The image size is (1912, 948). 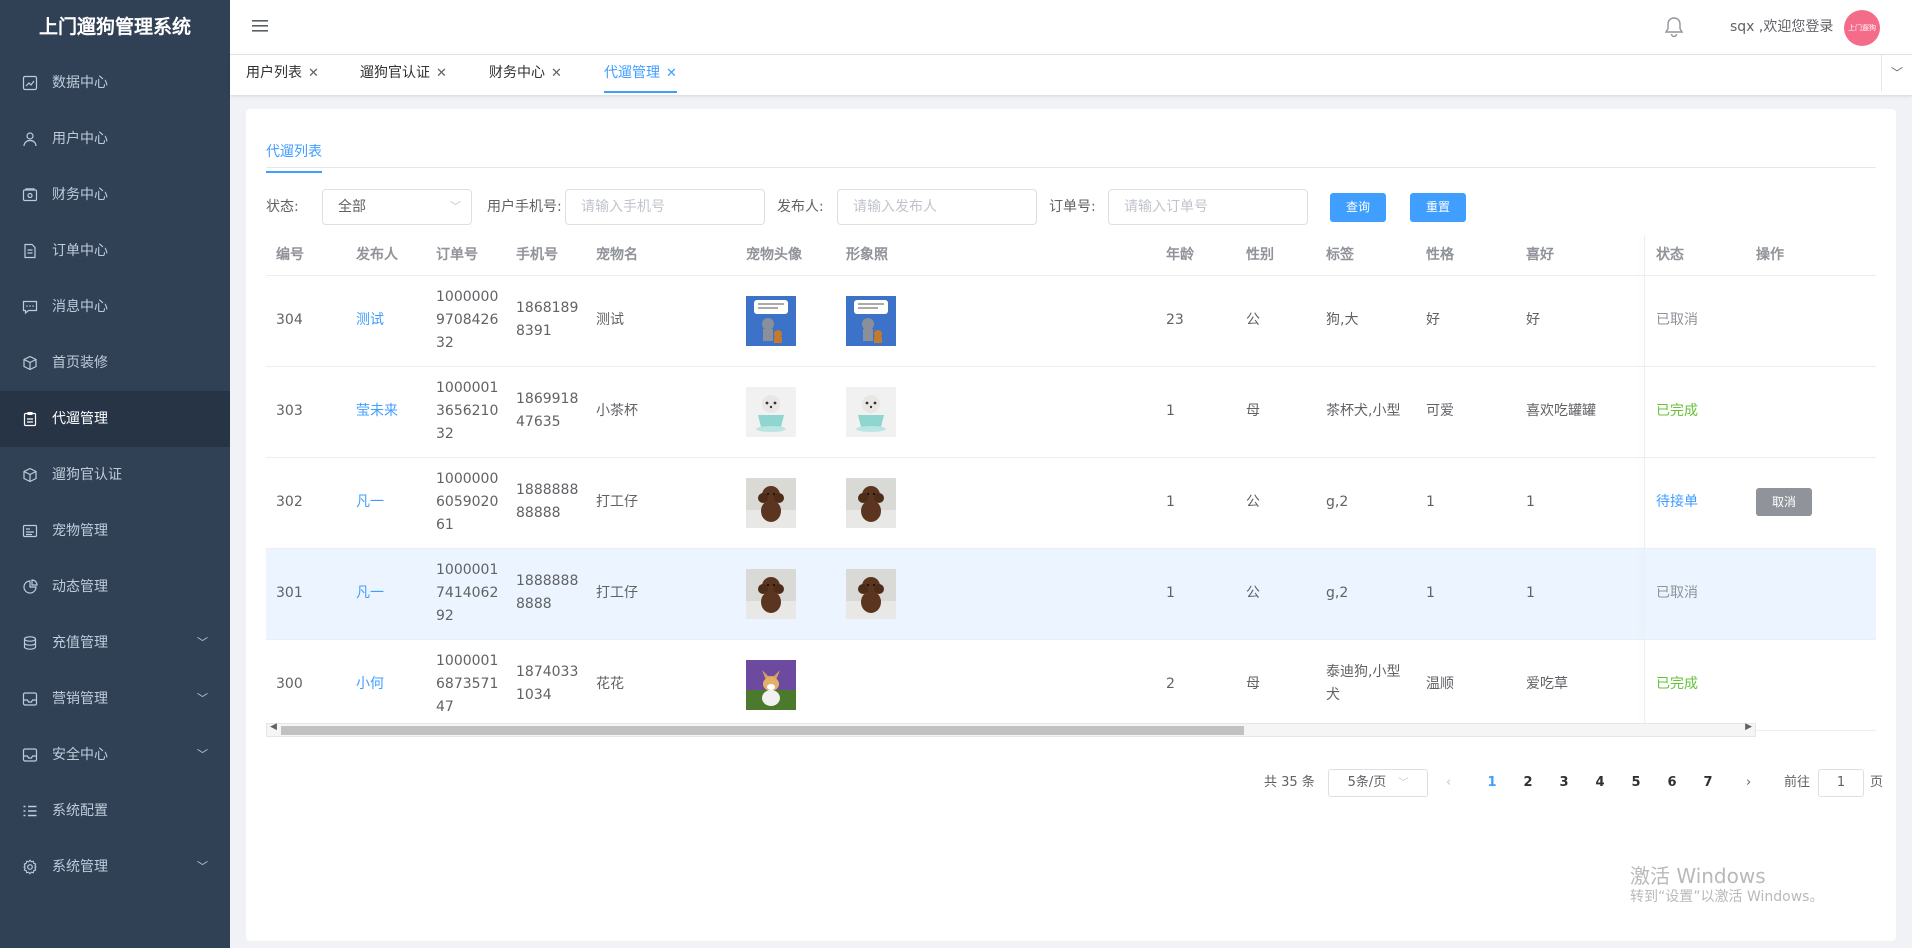 What do you see at coordinates (115, 587) in the screenshot?
I see `sidebar-item: 动态管理` at bounding box center [115, 587].